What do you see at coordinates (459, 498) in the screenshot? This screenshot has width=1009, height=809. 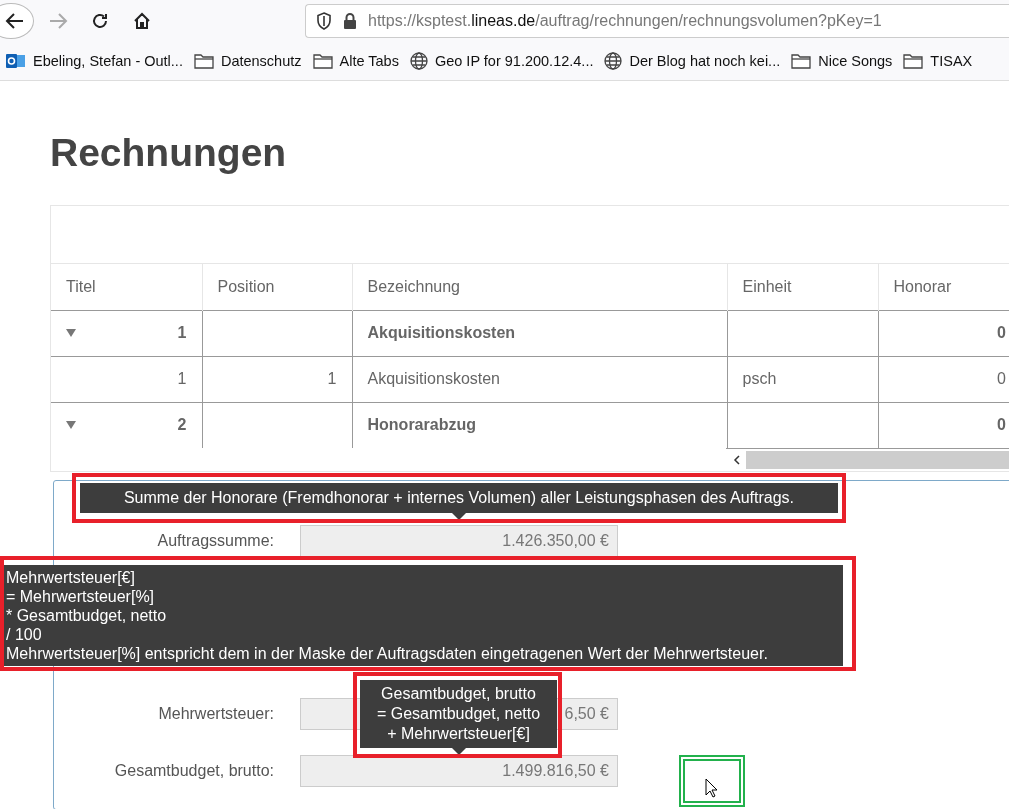 I see `tooltip: Summe der Honorare (Fremdhonorar + internes Volumen) aller Leistungsphasen des Auftrags.` at bounding box center [459, 498].